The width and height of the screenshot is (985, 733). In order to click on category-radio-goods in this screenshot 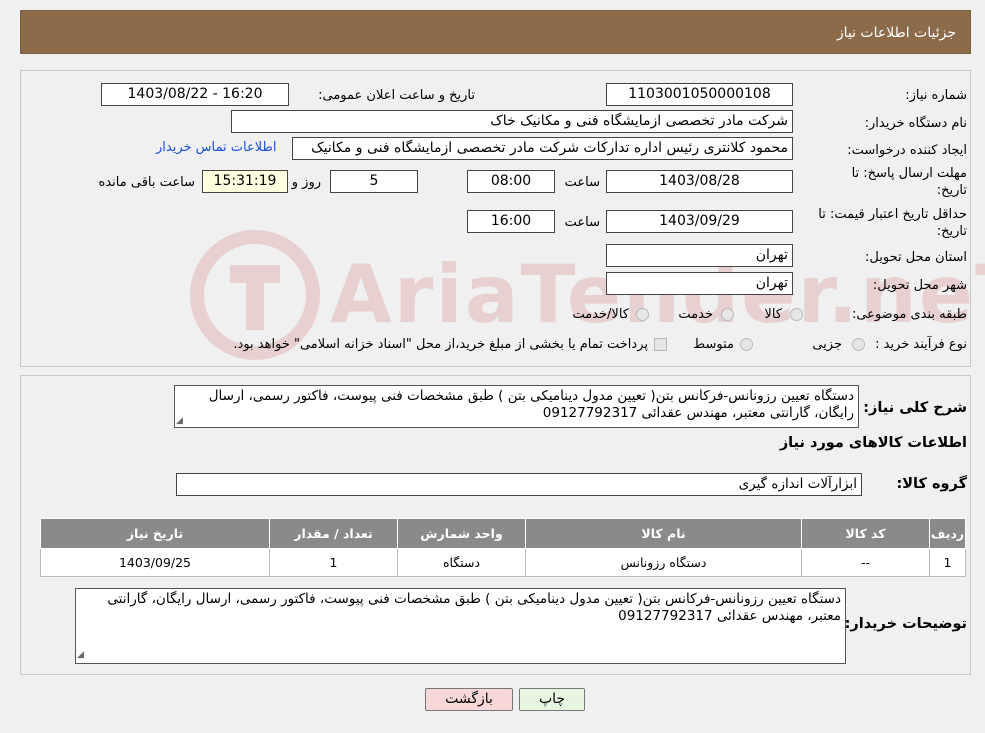, I will do `click(796, 314)`.